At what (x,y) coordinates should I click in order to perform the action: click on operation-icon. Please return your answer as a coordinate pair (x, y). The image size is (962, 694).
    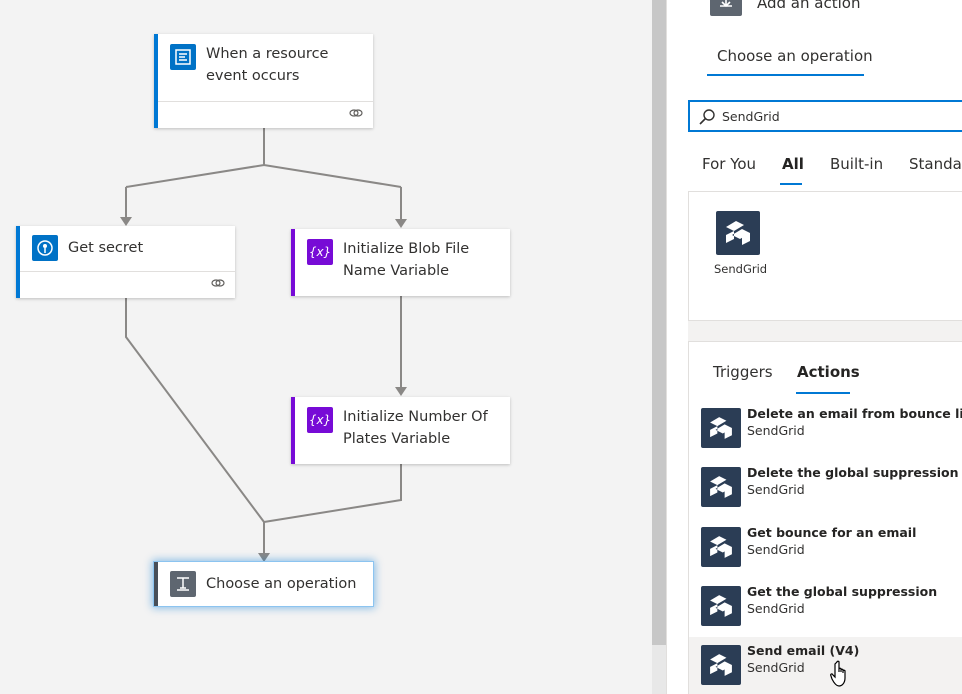
    Looking at the image, I should click on (183, 584).